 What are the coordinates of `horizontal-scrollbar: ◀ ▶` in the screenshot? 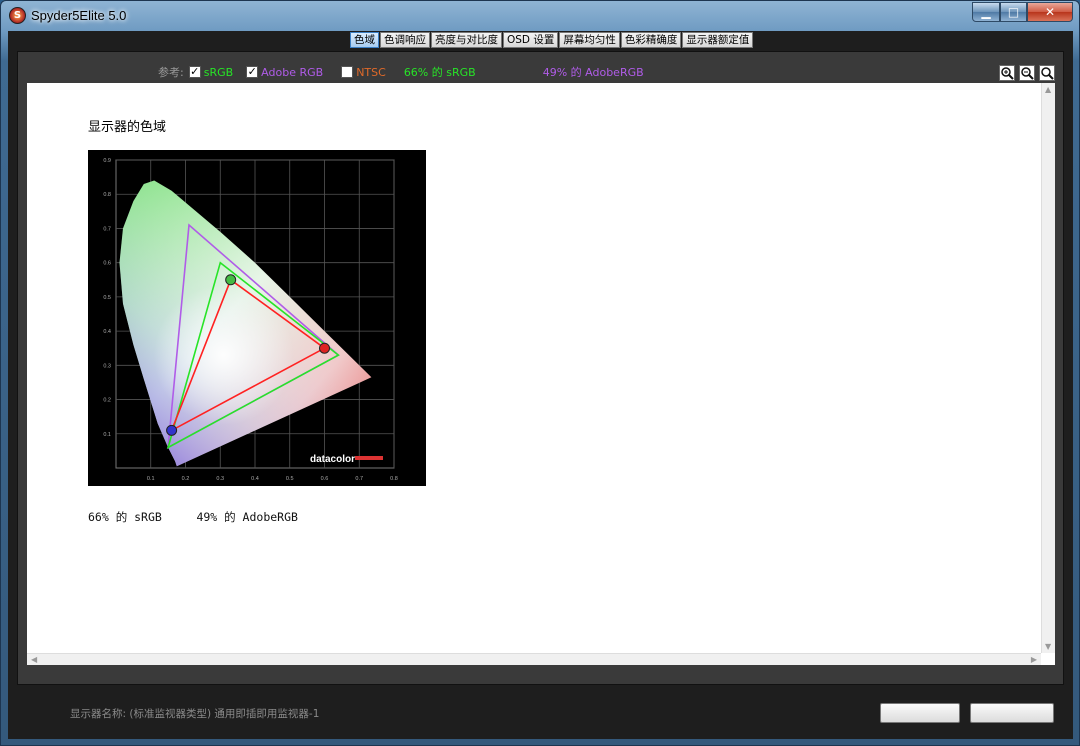 It's located at (534, 659).